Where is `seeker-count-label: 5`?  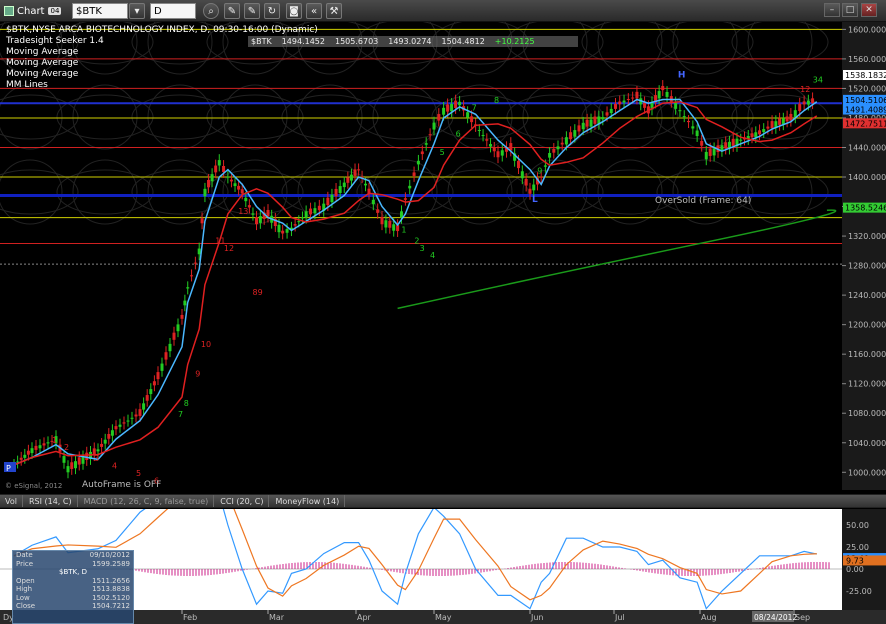 seeker-count-label: 5 is located at coordinates (442, 152).